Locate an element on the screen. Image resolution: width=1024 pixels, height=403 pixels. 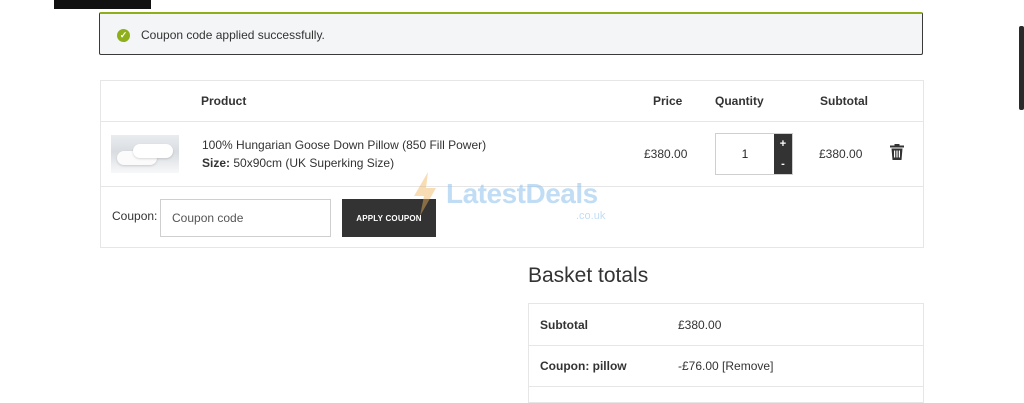
lightning-bolt-icon is located at coordinates (425, 194).